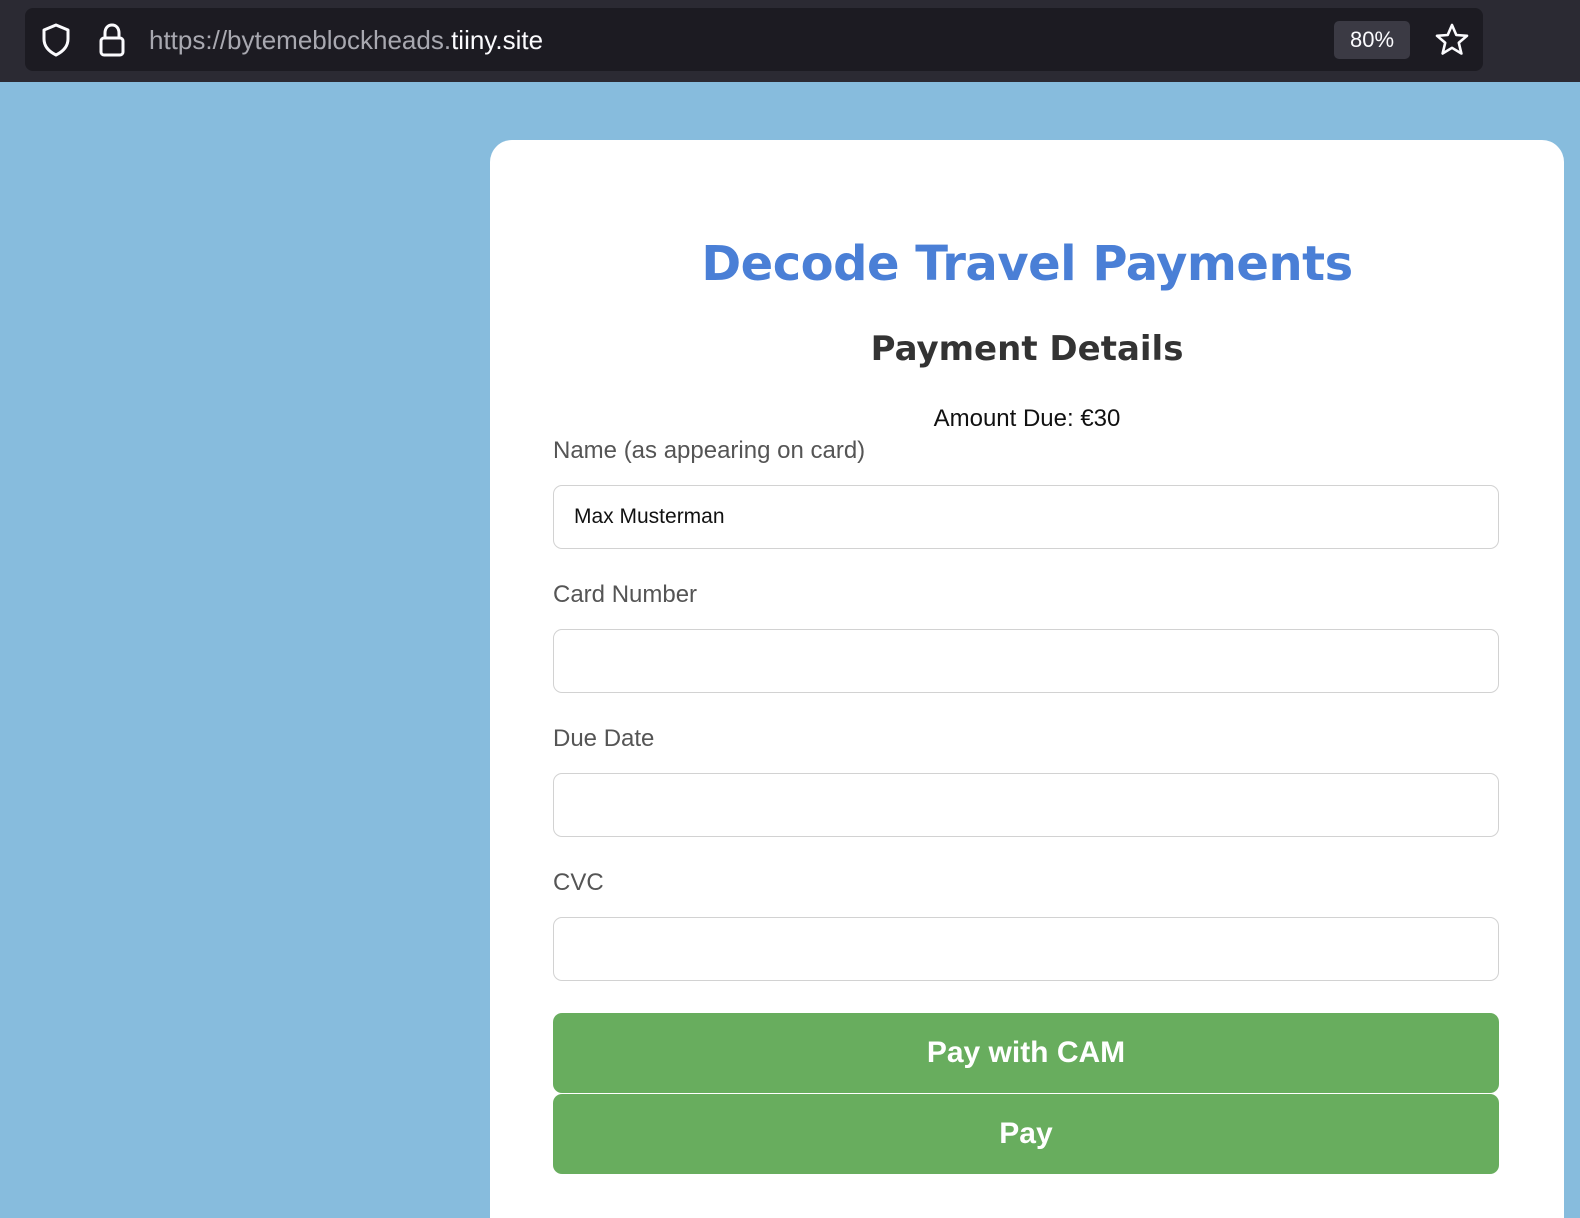  I want to click on card-number-label: Card Number, so click(625, 594).